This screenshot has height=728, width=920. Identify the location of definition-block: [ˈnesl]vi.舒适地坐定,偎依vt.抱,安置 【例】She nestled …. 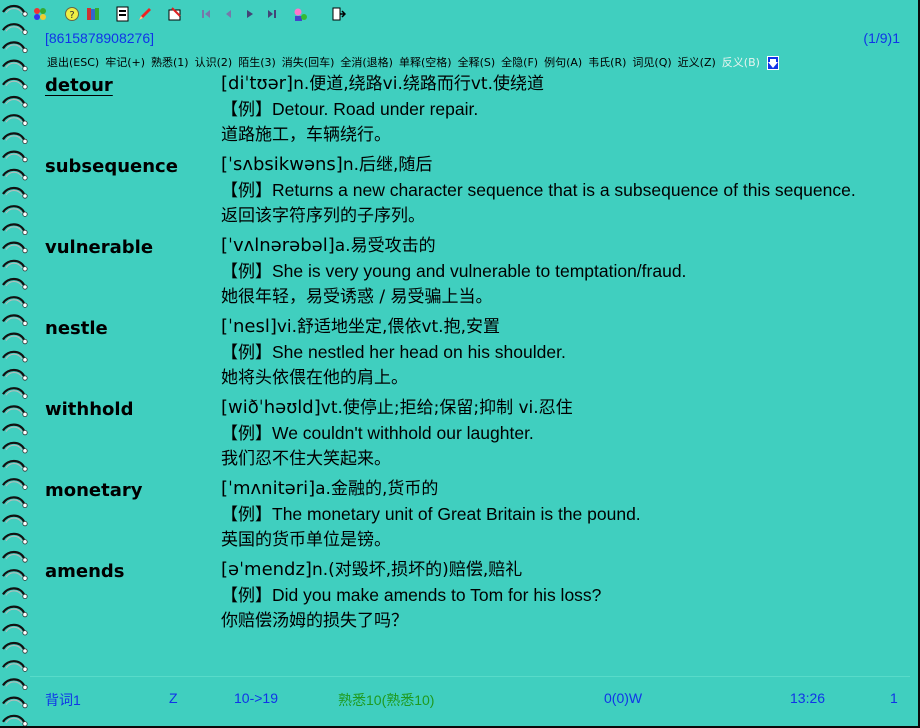
(558, 352).